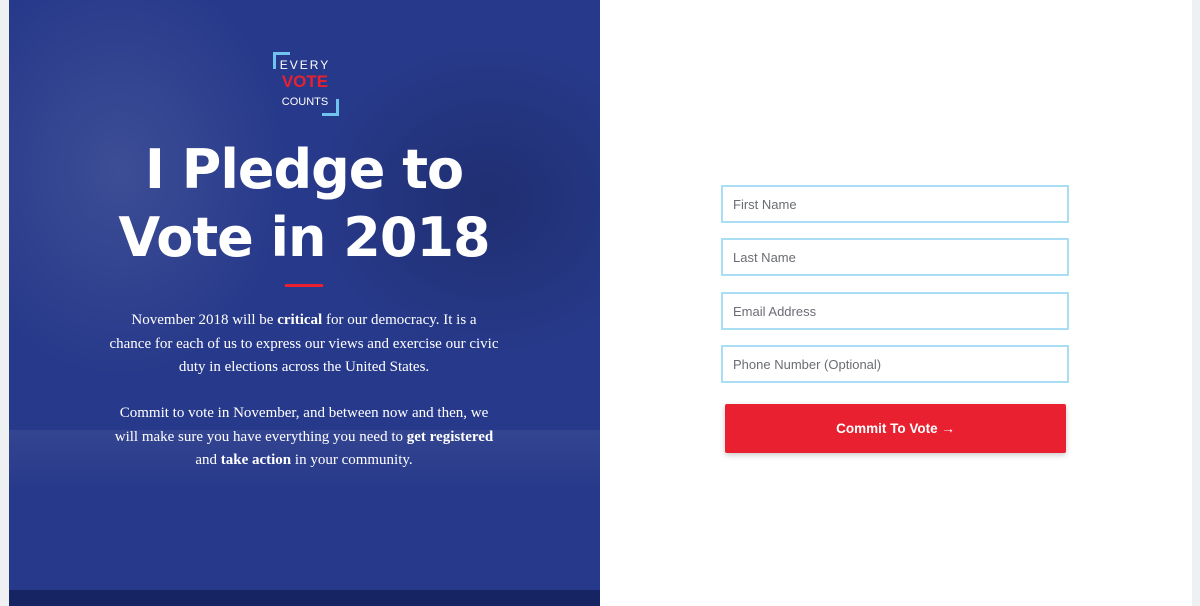 The height and width of the screenshot is (606, 1200). Describe the element at coordinates (256, 460) in the screenshot. I see `commit-emphasis-take-action: take action` at that location.